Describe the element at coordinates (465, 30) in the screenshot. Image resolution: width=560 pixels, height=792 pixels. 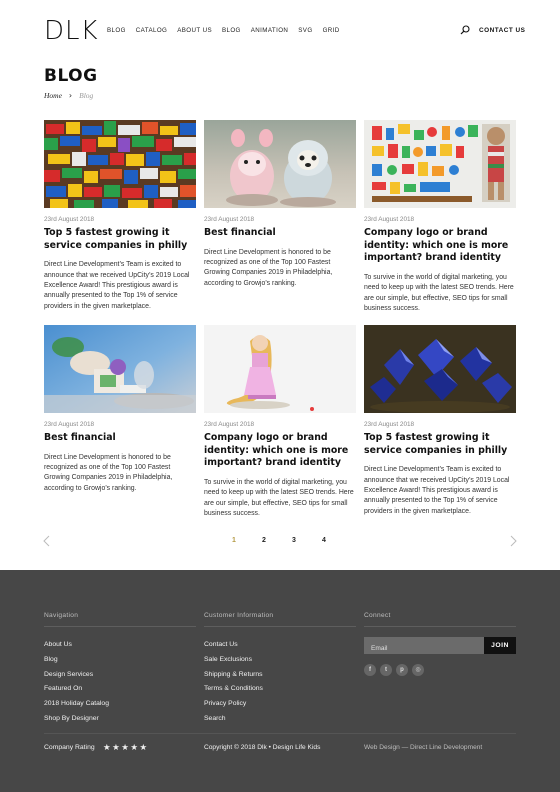
I see `search-icon` at that location.